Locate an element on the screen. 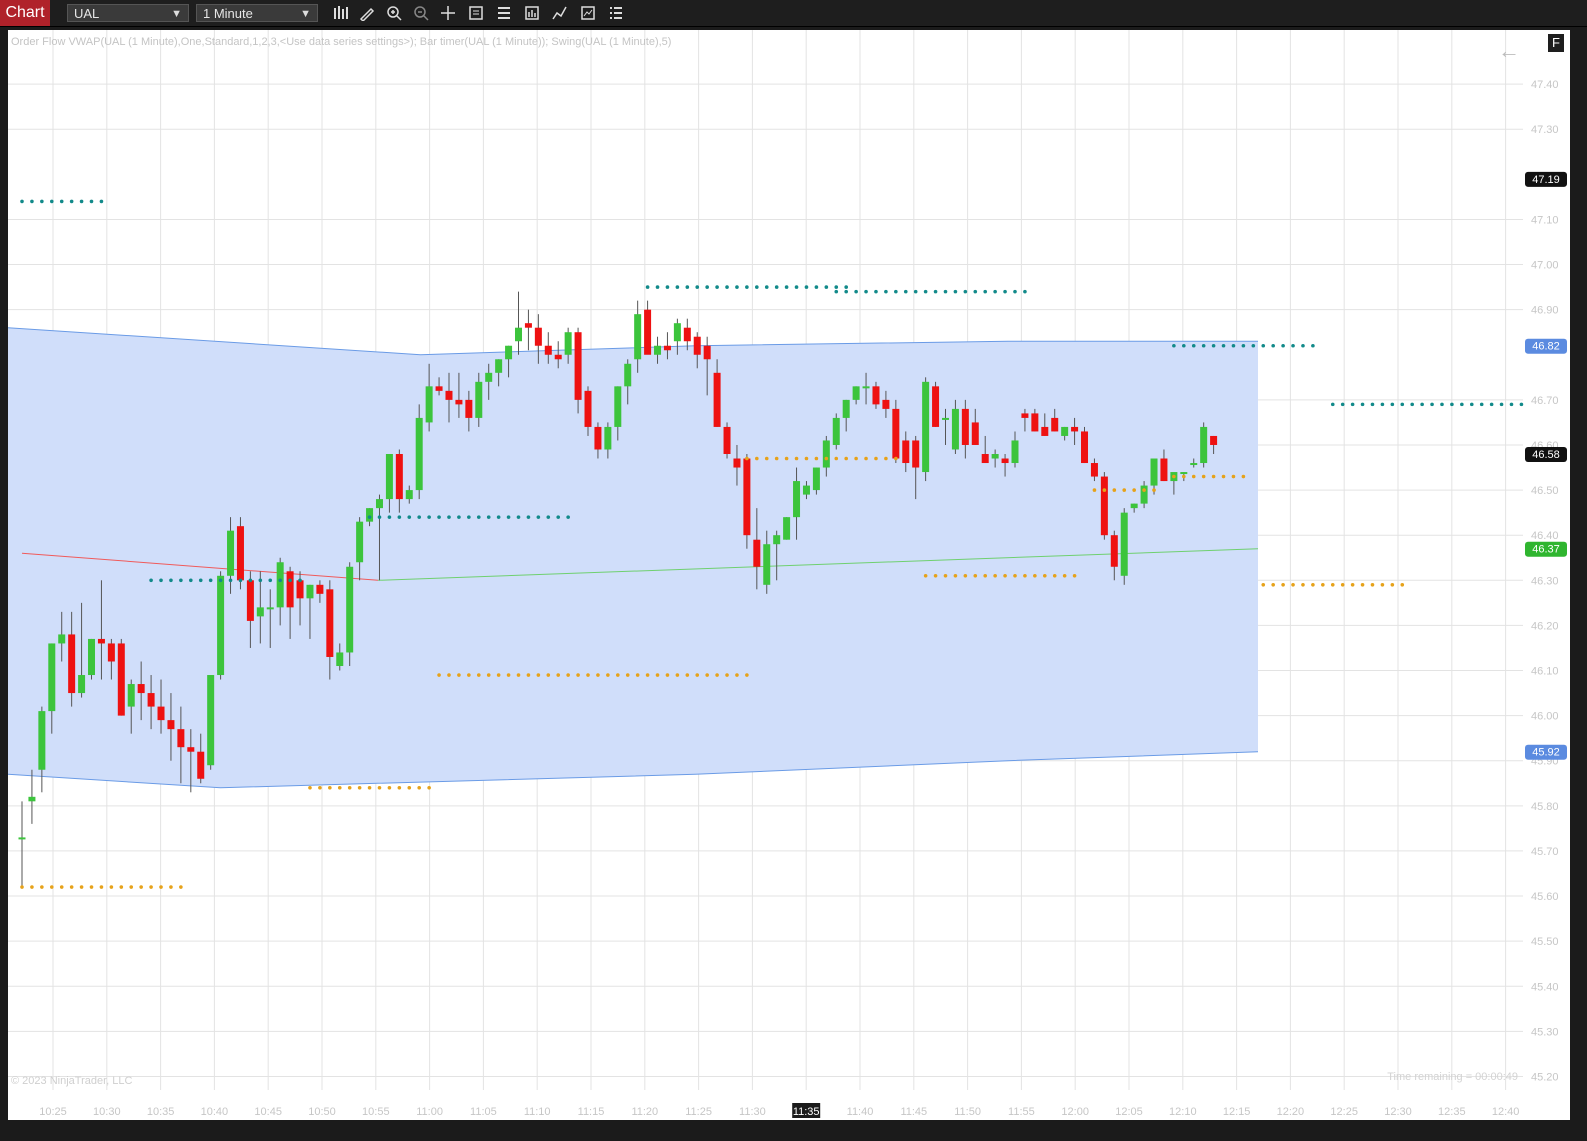  strategies-icon is located at coordinates (560, 13).